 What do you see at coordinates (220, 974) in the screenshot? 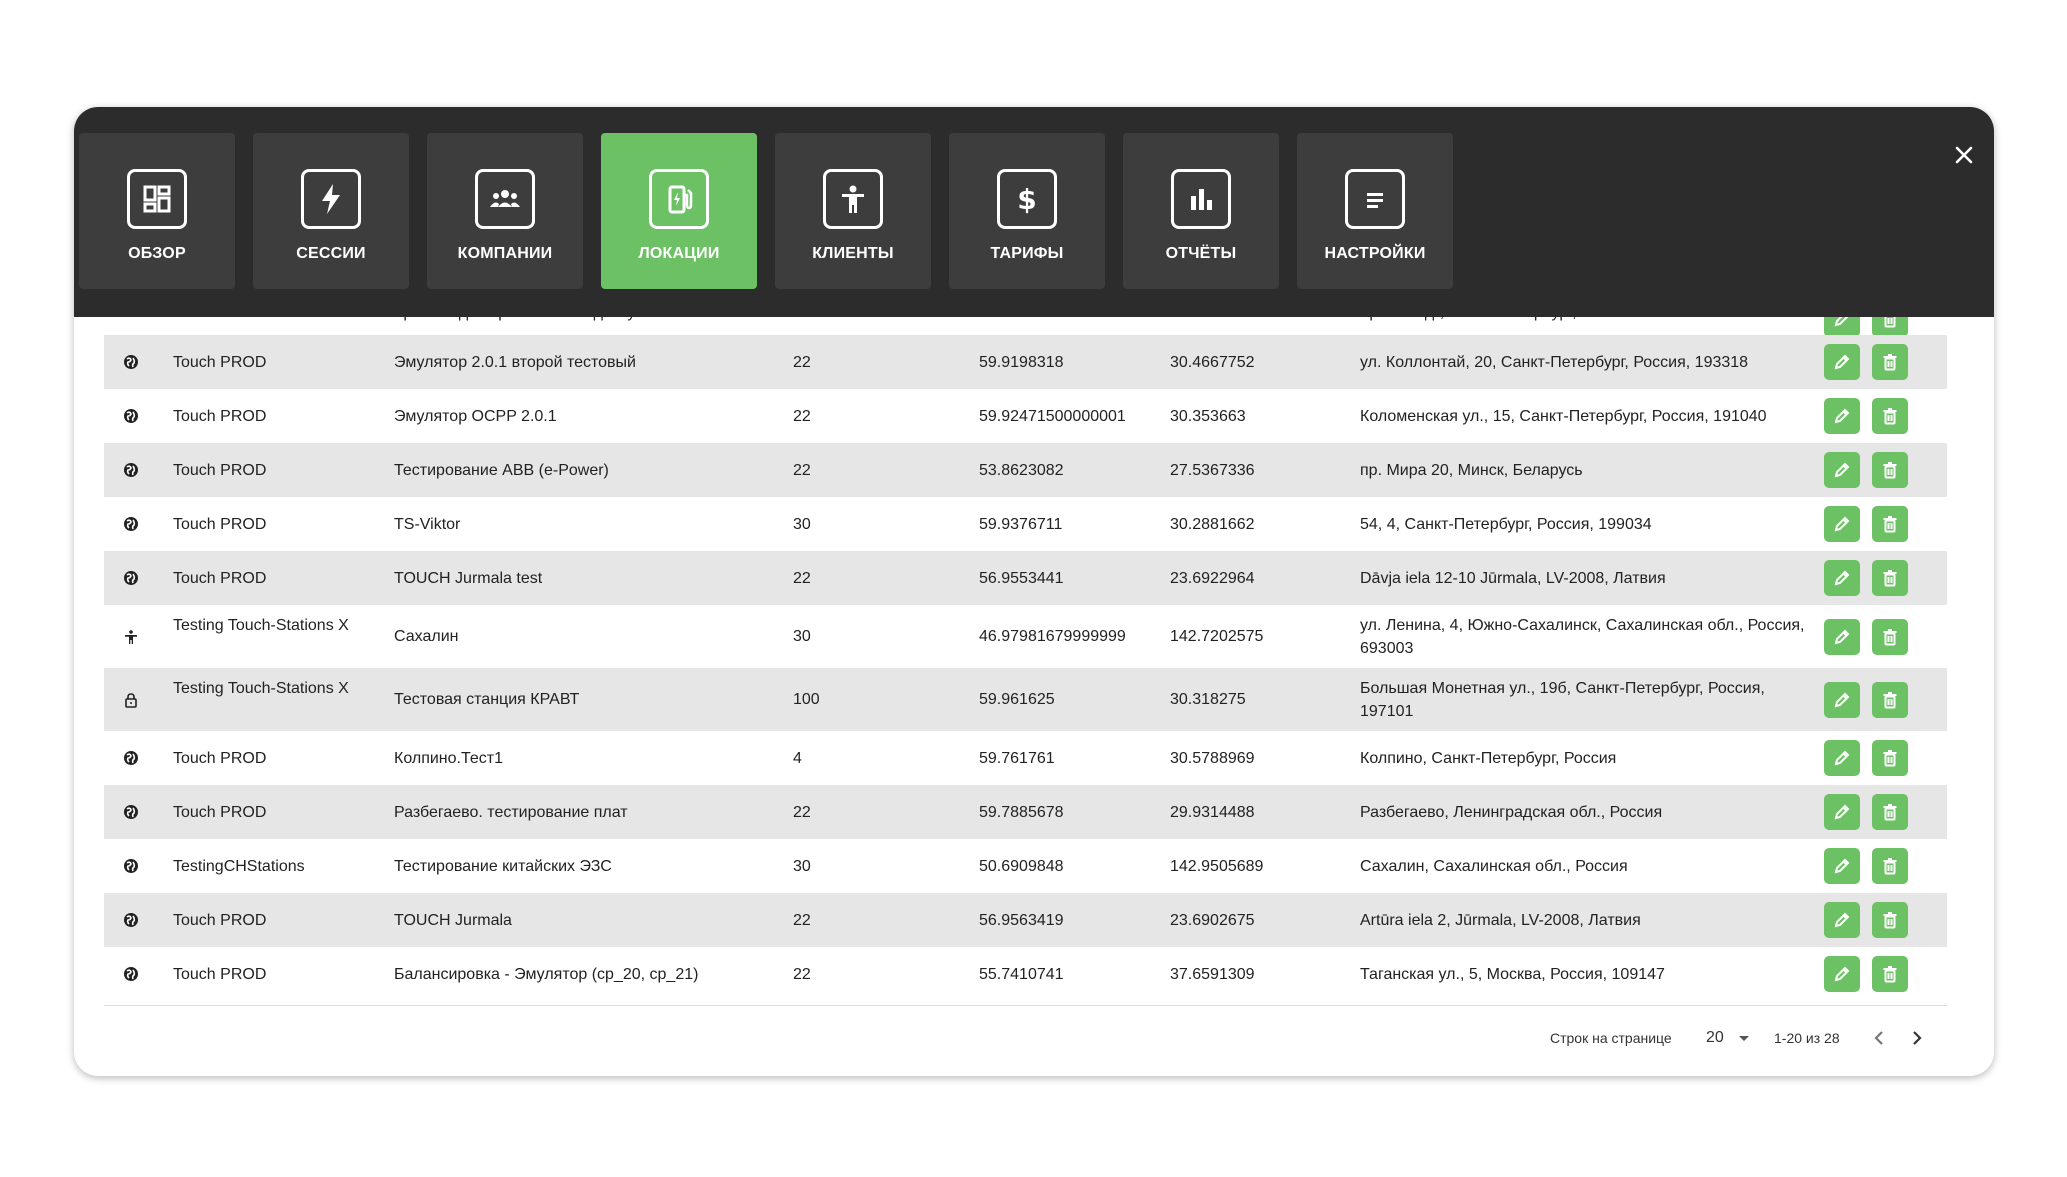
I see `company-cell: Touch PROD` at bounding box center [220, 974].